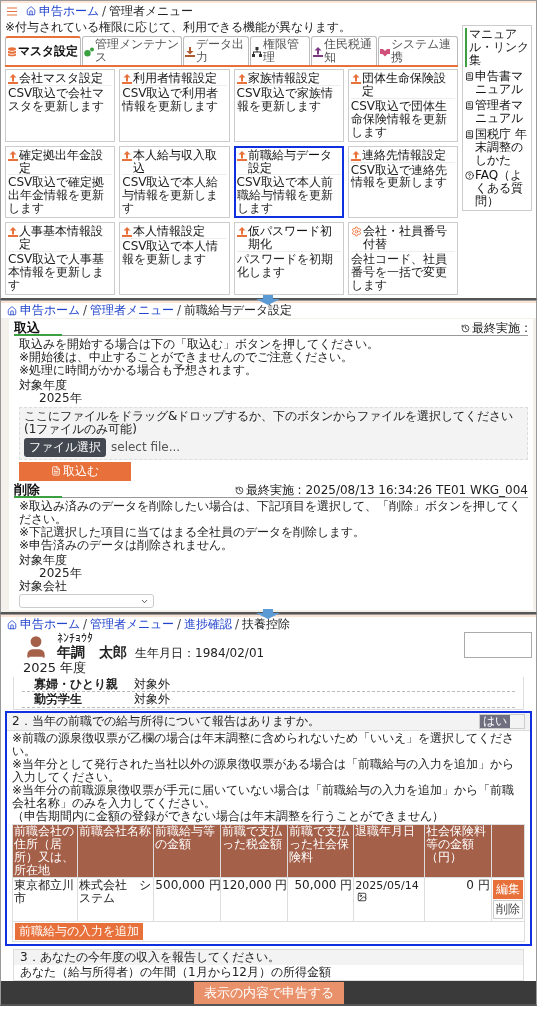 The height and width of the screenshot is (1024, 537). Describe the element at coordinates (497, 147) in the screenshot. I see `manual-link: 国税庁 年末調整のしかた` at that location.